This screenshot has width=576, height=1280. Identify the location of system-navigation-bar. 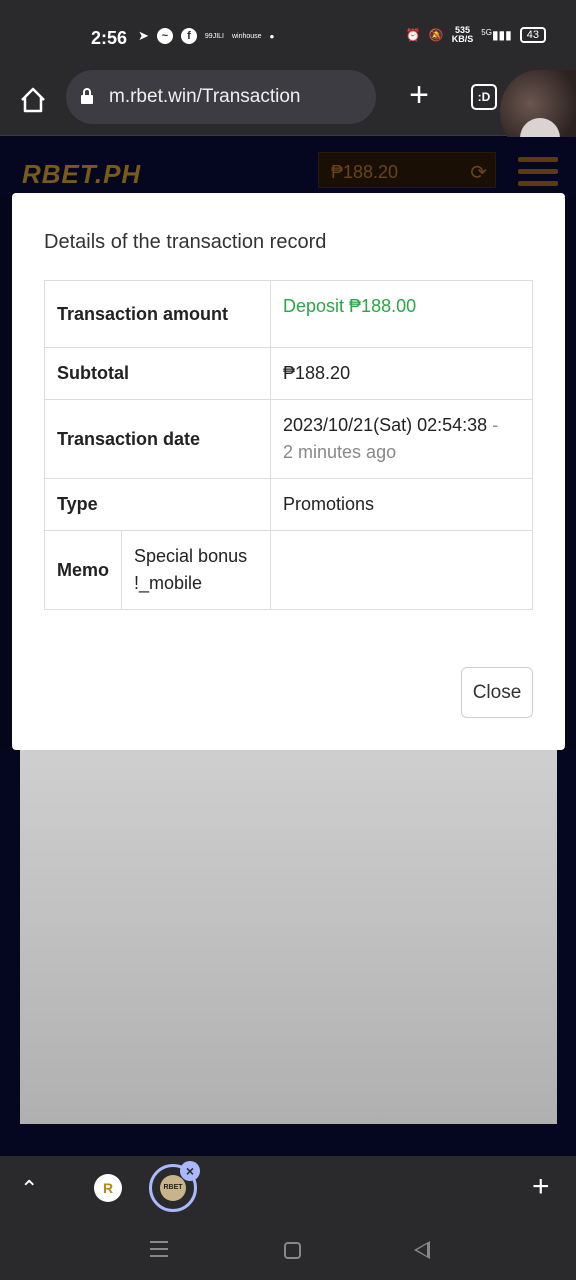
(288, 1250).